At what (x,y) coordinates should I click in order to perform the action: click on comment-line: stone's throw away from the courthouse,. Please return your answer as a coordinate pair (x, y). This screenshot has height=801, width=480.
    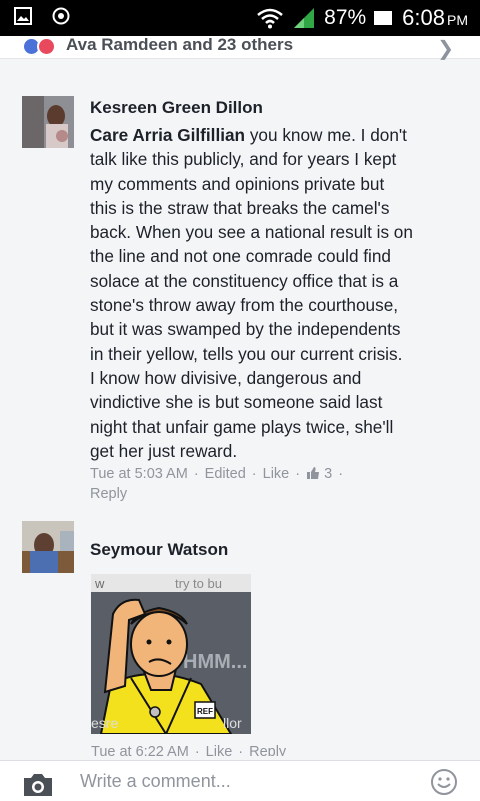
    Looking at the image, I should click on (244, 305).